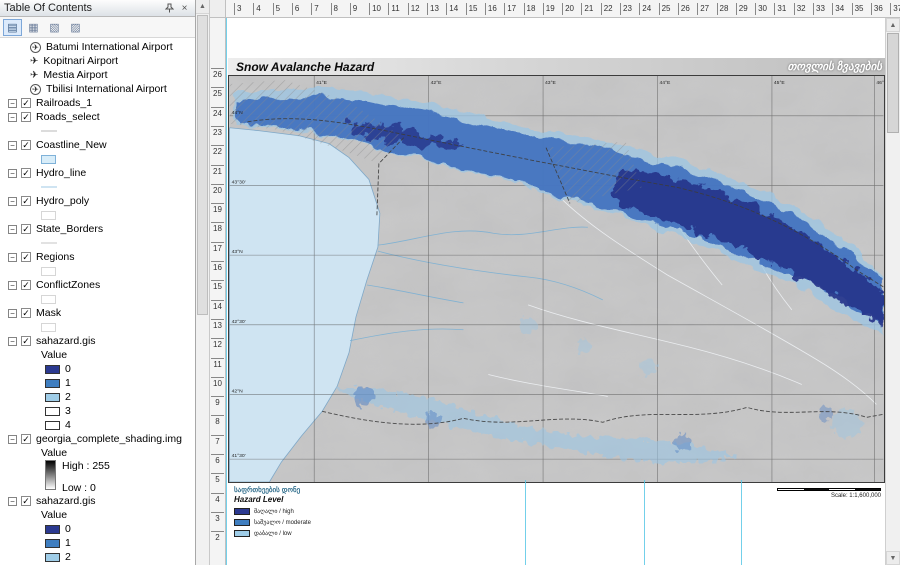 The image size is (900, 565). What do you see at coordinates (217, 112) in the screenshot?
I see `ruler-left-number: 24` at bounding box center [217, 112].